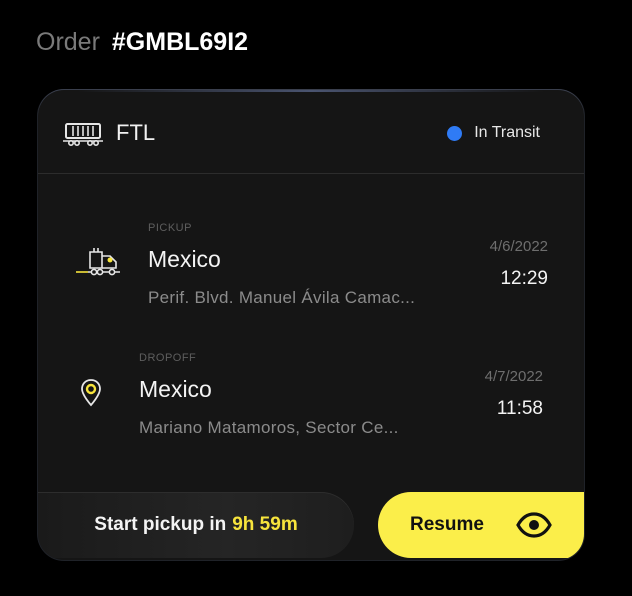 This screenshot has height=596, width=632. What do you see at coordinates (524, 278) in the screenshot?
I see `pickup-time: 12:29` at bounding box center [524, 278].